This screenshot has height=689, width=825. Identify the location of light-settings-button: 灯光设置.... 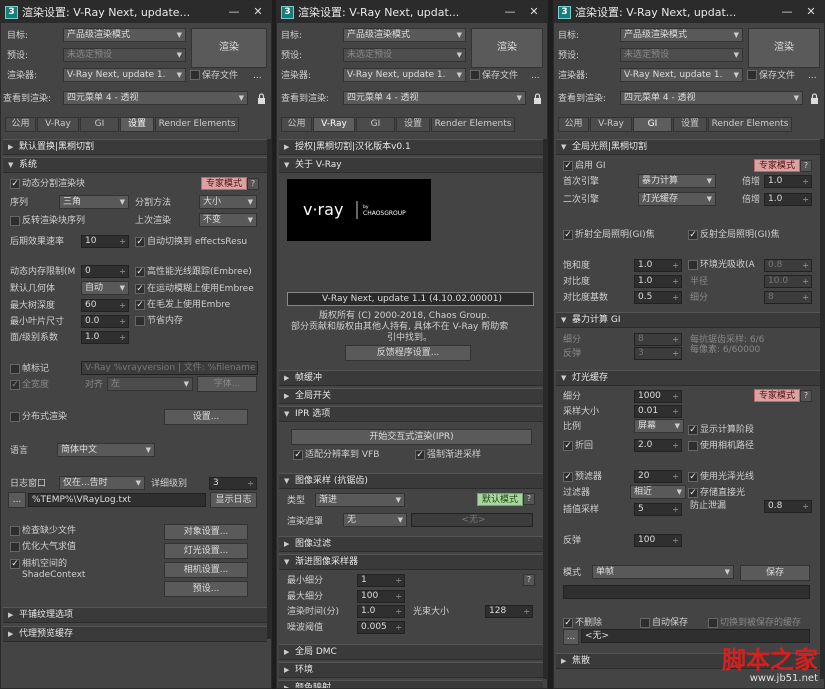
(206, 551).